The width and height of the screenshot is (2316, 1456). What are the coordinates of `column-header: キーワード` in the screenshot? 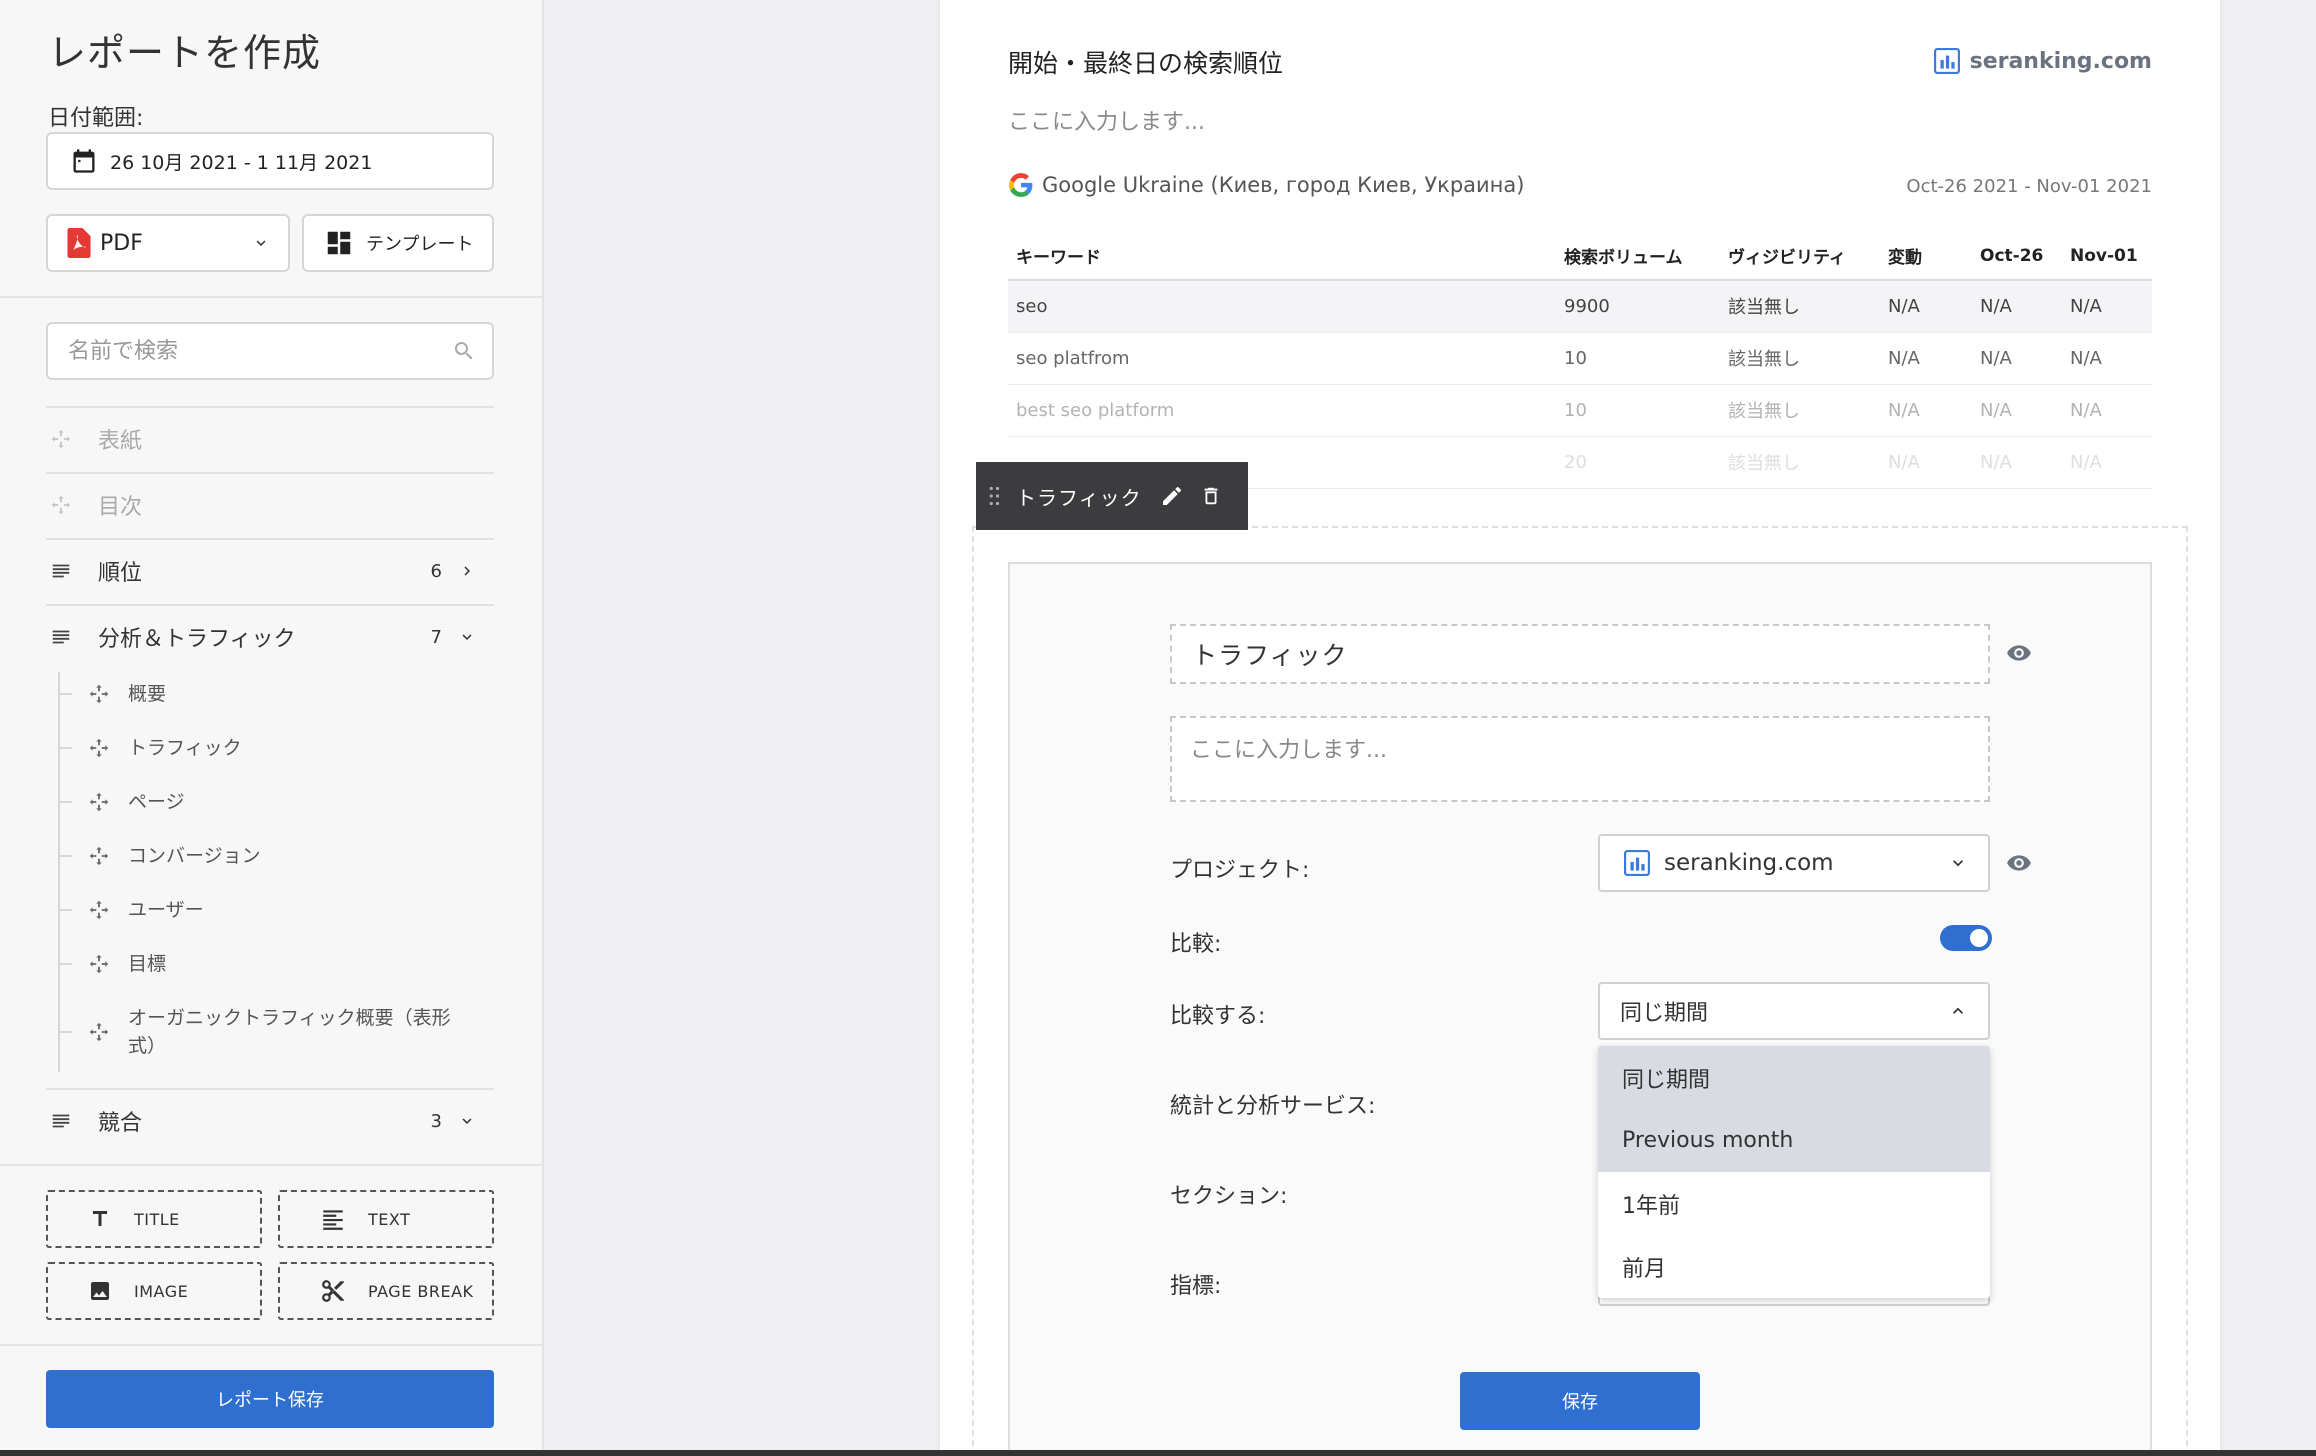 It's located at (1282, 256).